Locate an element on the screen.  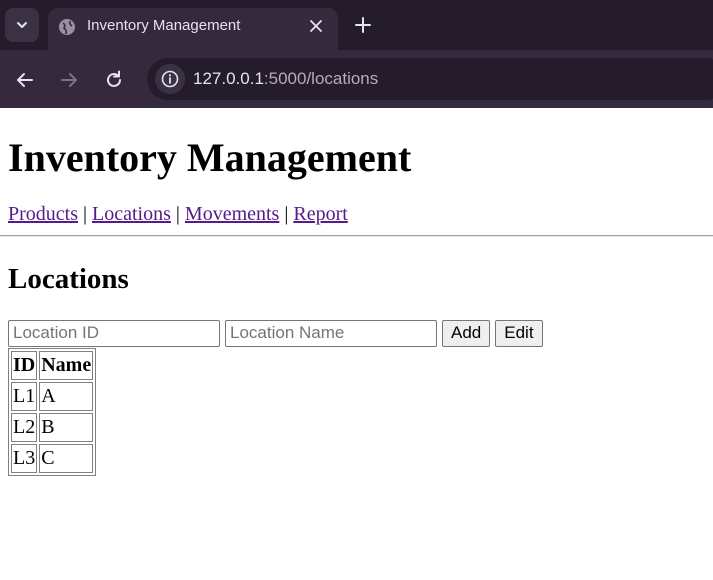
location-id-input is located at coordinates (114, 333).